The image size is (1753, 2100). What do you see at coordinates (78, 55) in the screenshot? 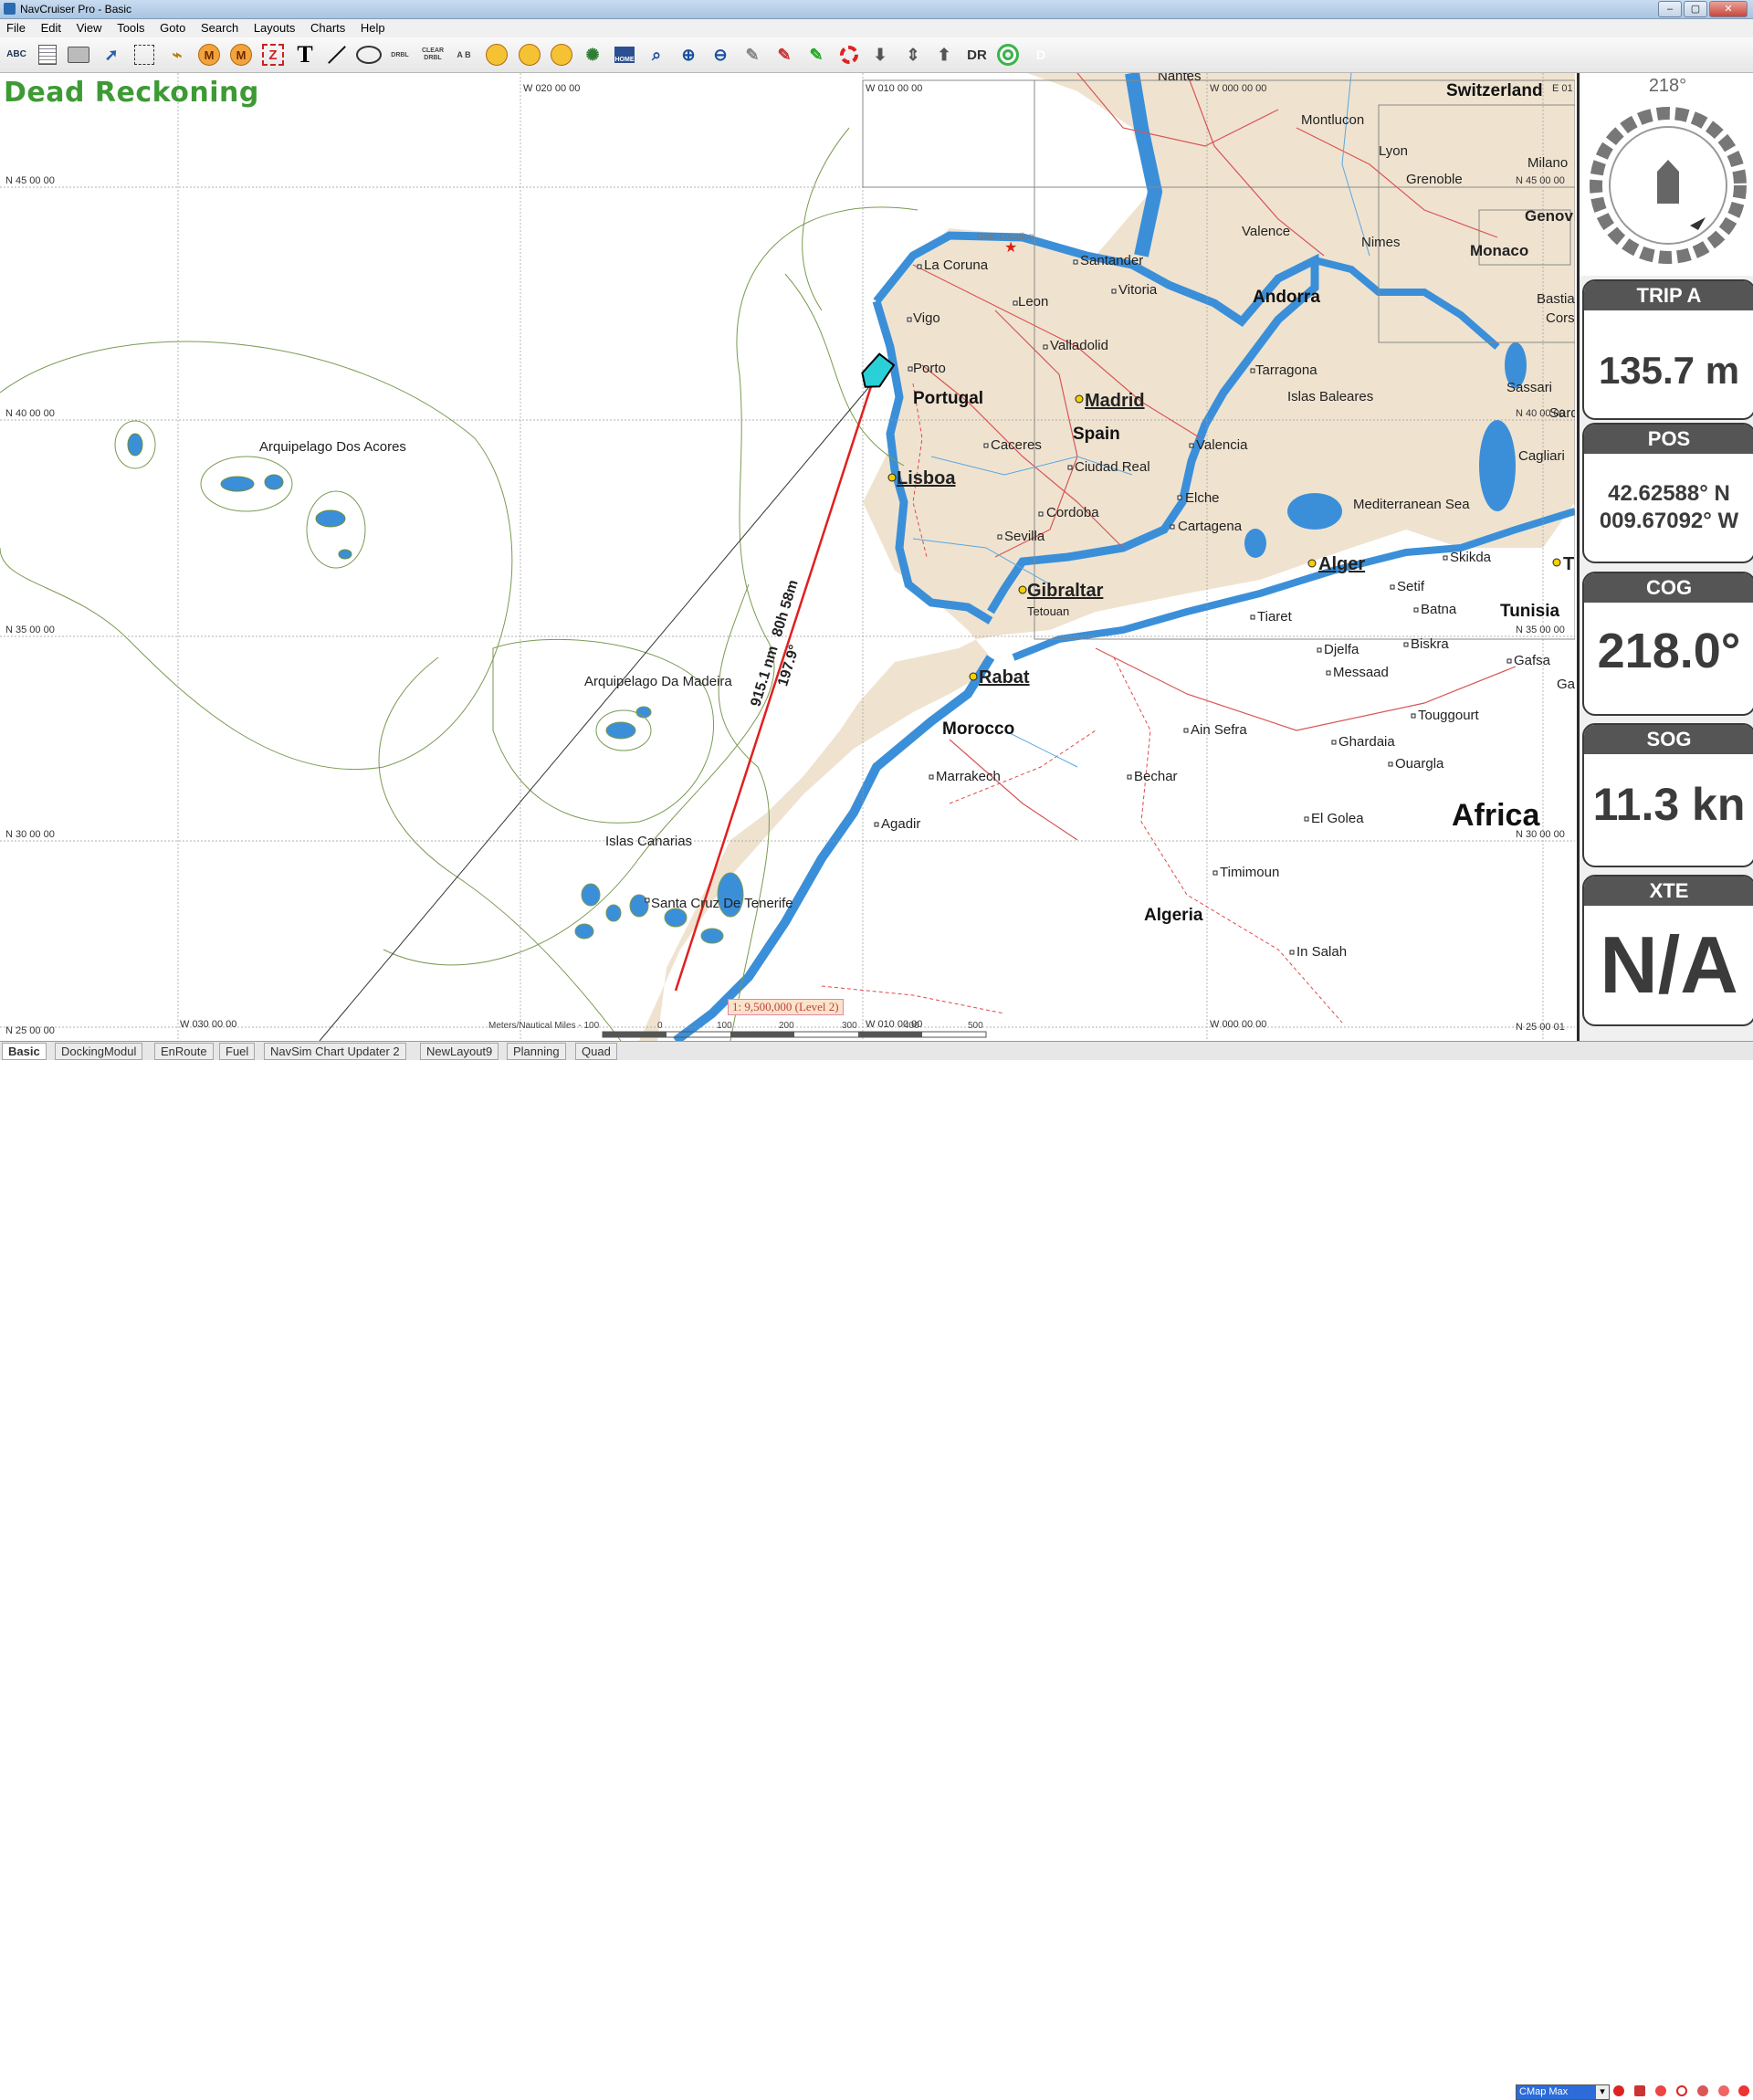
I see `print-icon` at bounding box center [78, 55].